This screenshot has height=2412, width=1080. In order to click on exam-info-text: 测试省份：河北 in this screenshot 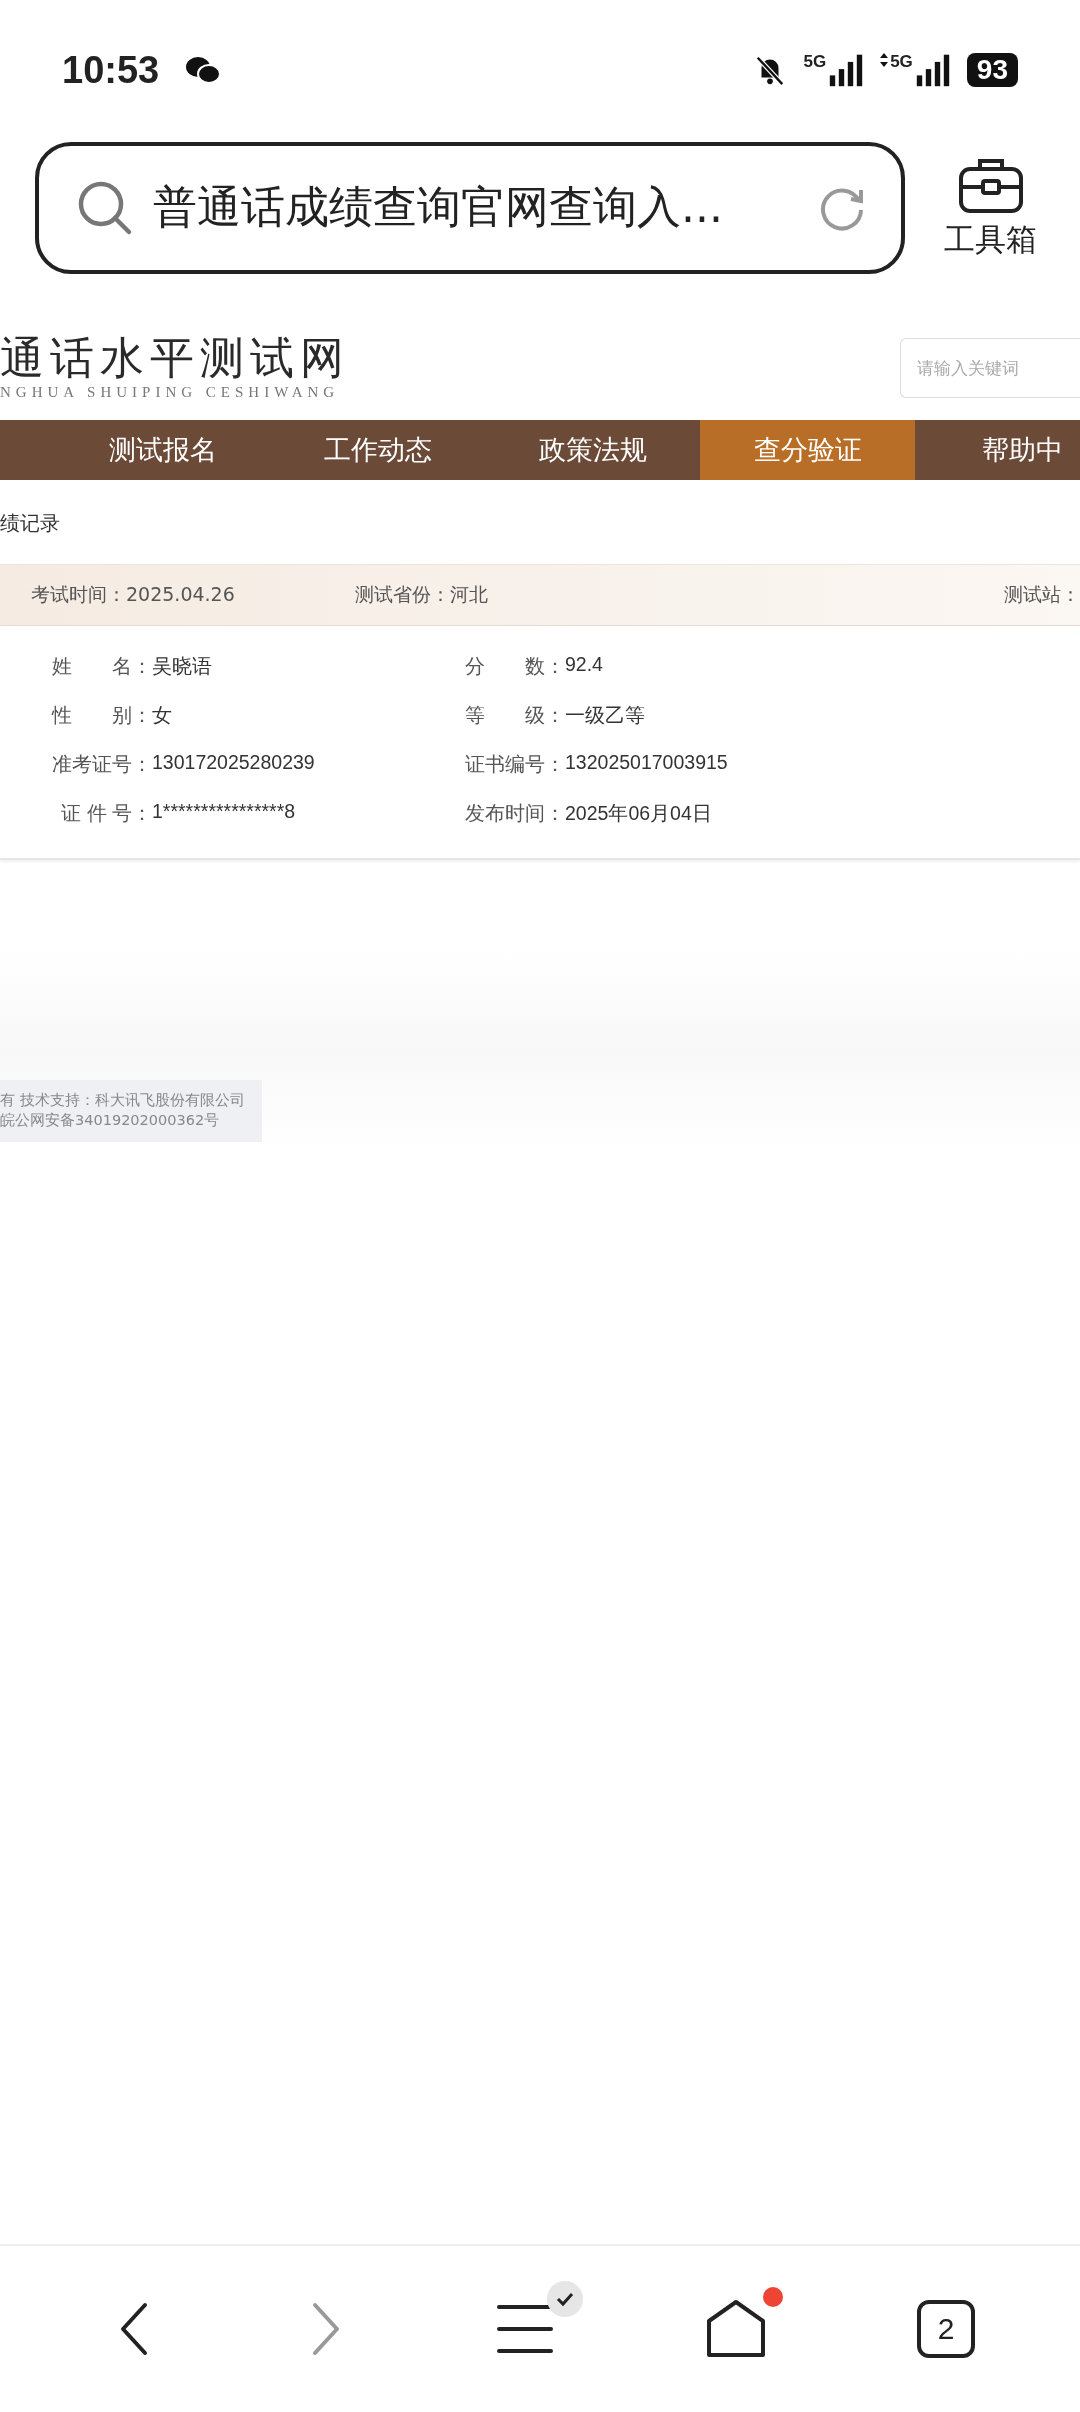, I will do `click(421, 594)`.